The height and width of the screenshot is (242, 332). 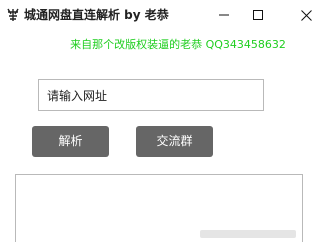 I want to click on group-chat-button: 交流群, so click(x=174, y=141).